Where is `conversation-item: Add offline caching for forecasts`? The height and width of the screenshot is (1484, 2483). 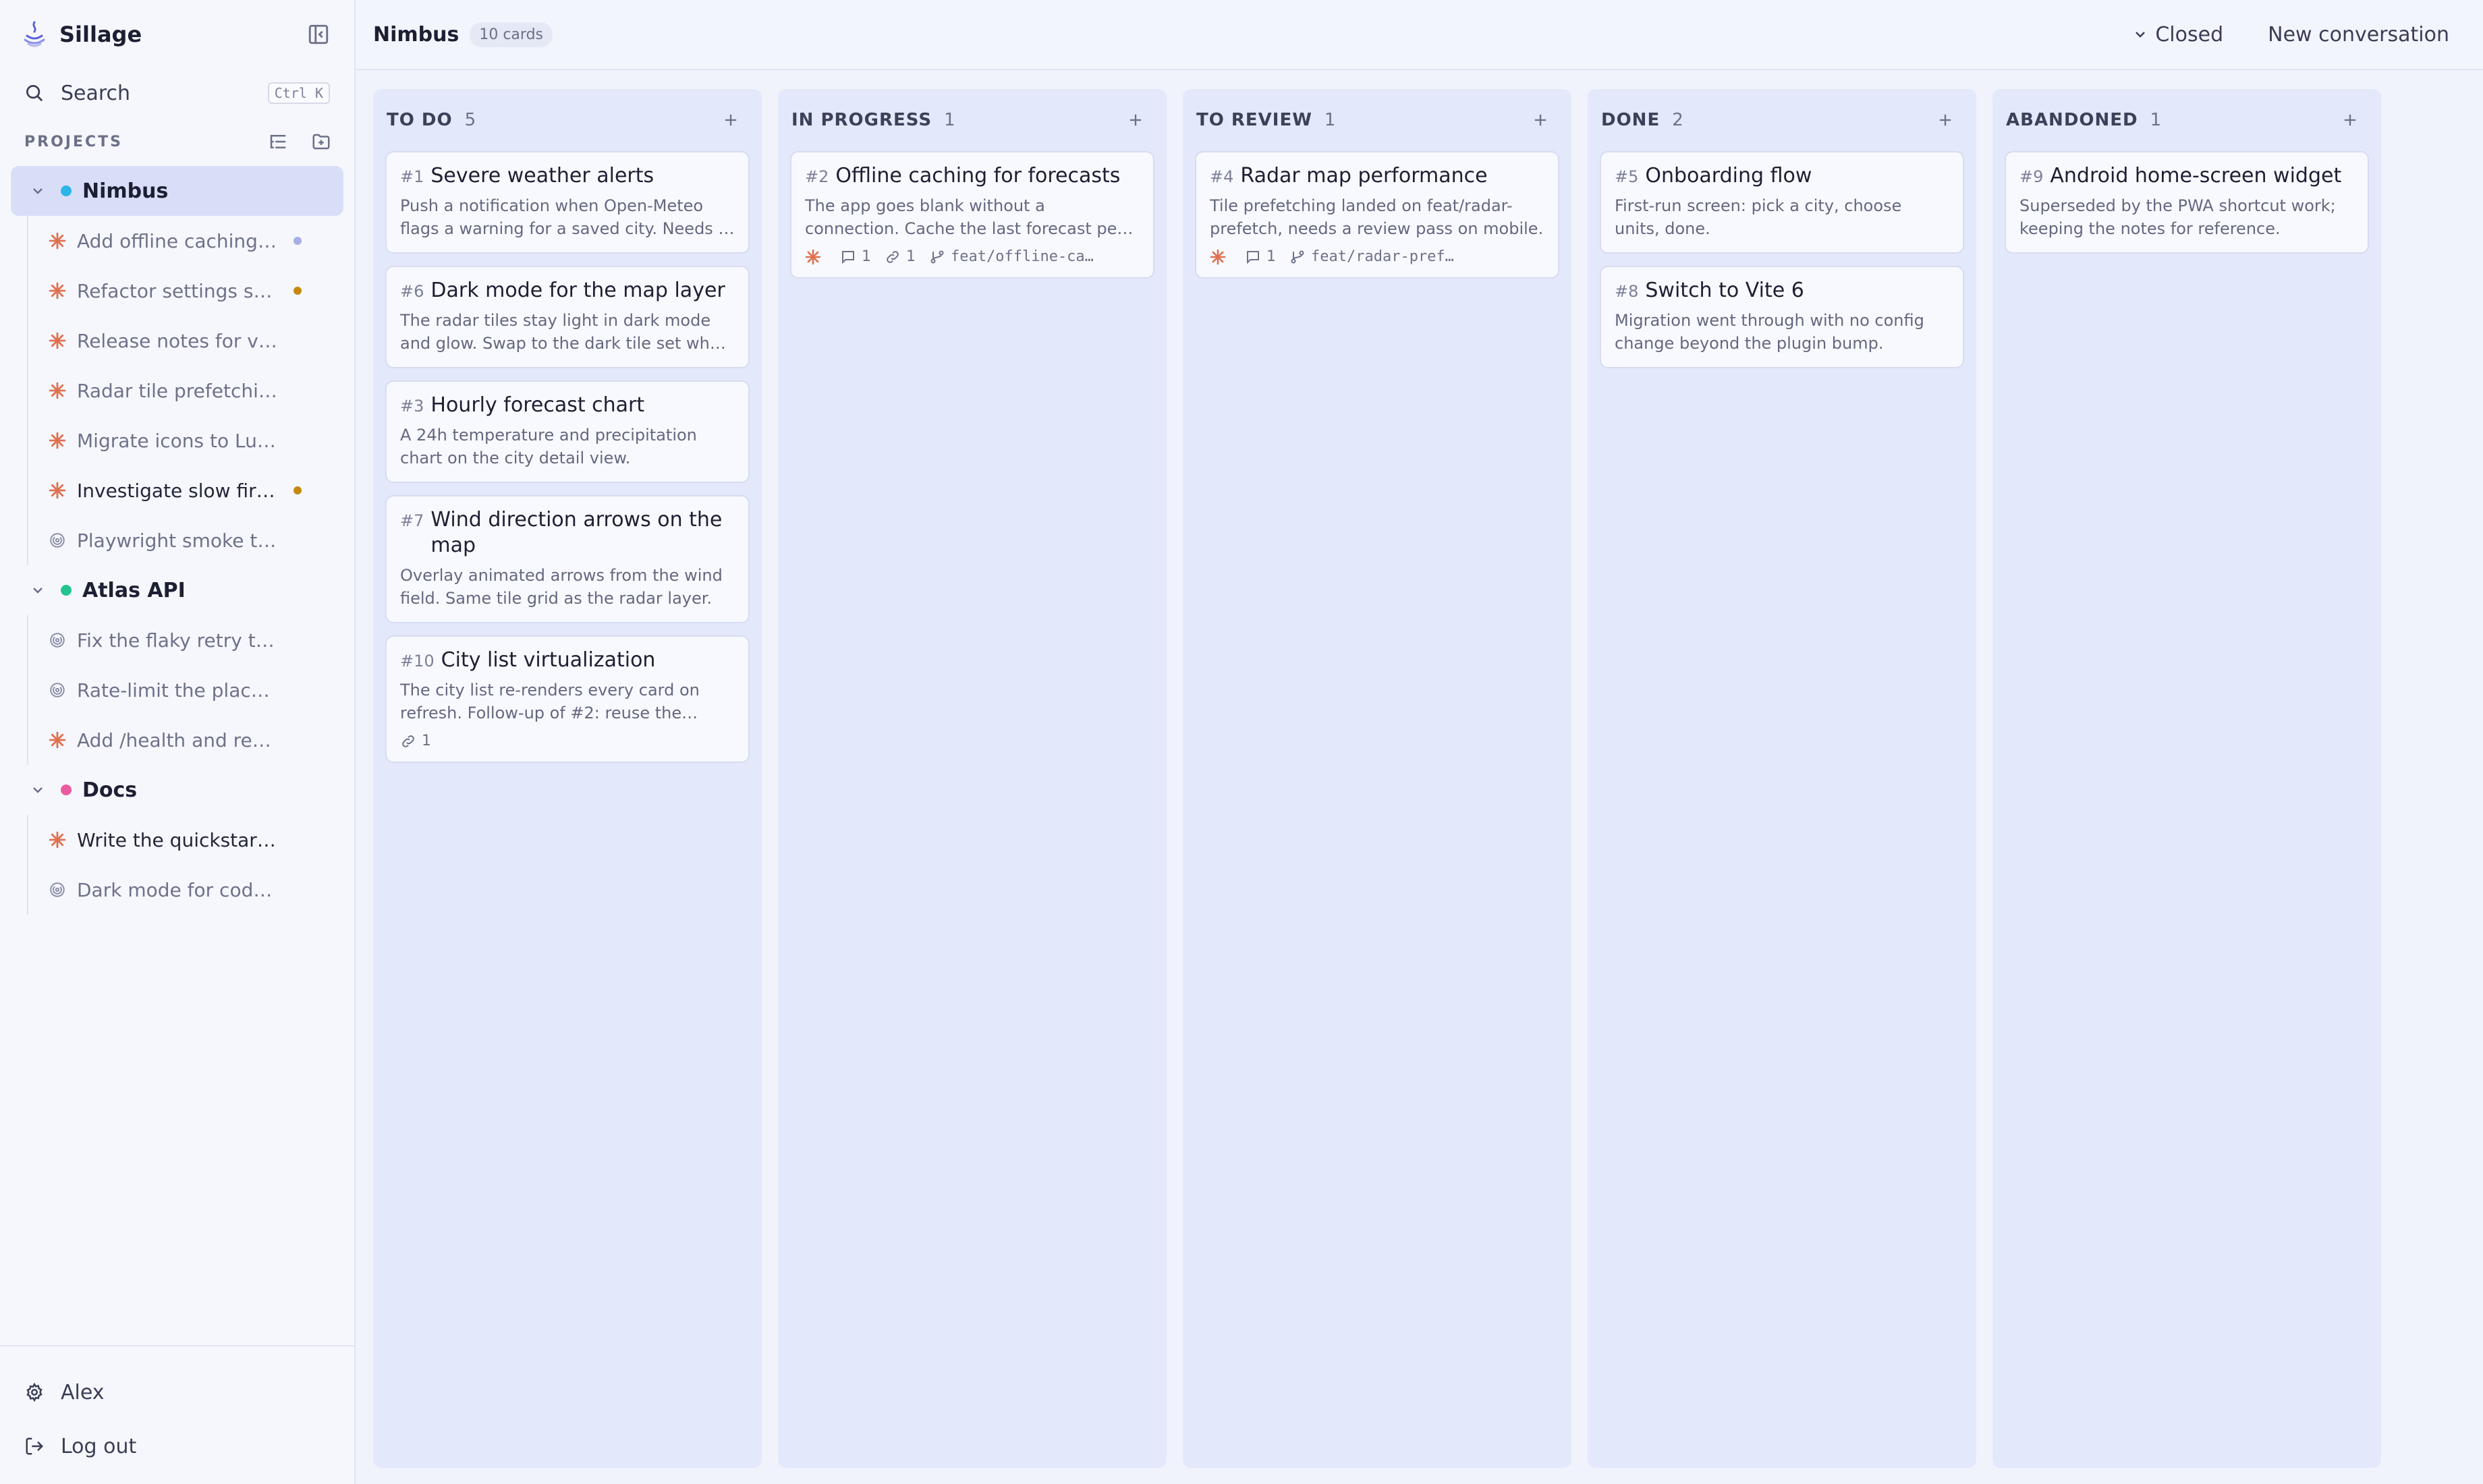
conversation-item: Add offline caching for forecasts is located at coordinates (191, 241).